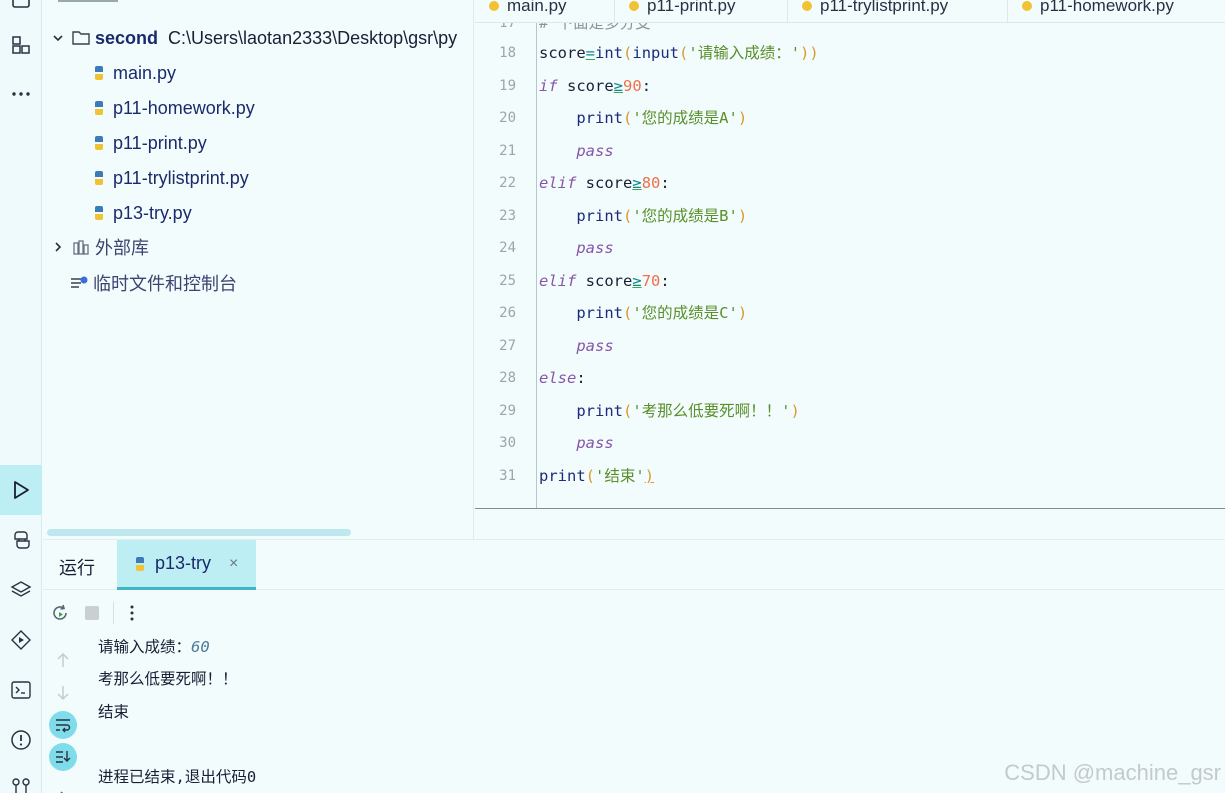 This screenshot has width=1225, height=793. Describe the element at coordinates (507, 27) in the screenshot. I see `line-number: 17` at that location.